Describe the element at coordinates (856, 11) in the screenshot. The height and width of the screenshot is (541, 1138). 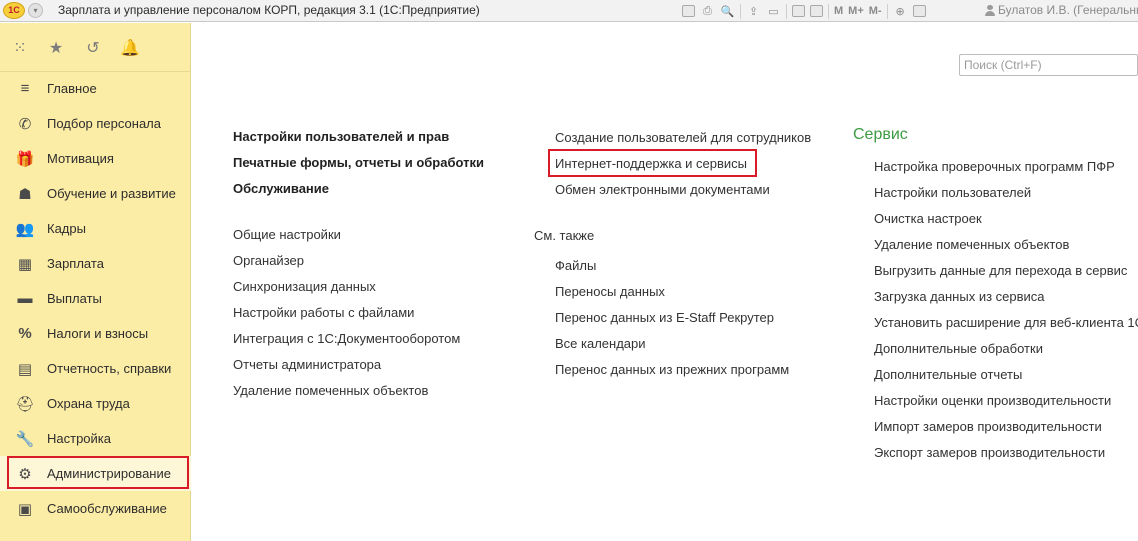
I see `memory-plus-button: M+` at that location.